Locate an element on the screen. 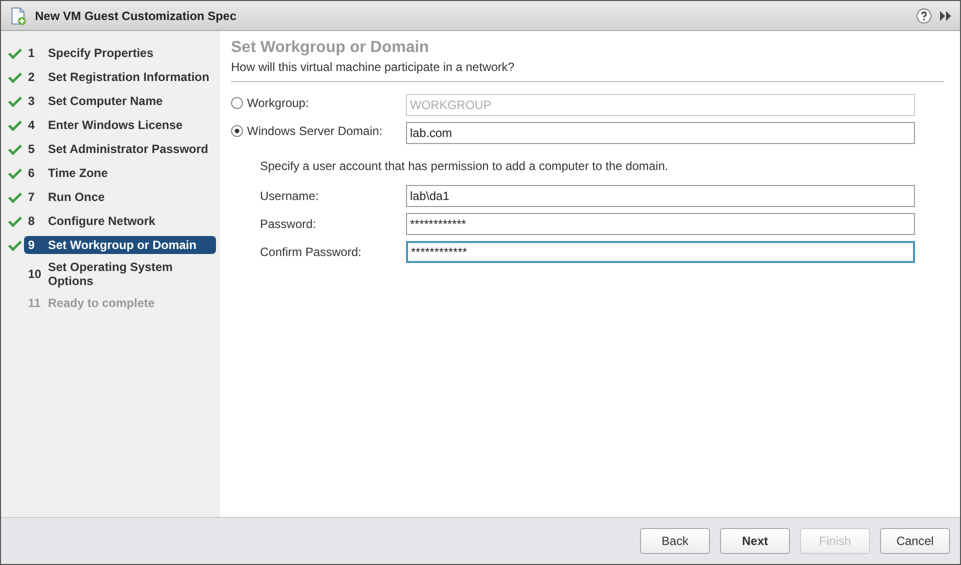 This screenshot has height=565, width=961. step-item: 3 Set Computer Name is located at coordinates (110, 101).